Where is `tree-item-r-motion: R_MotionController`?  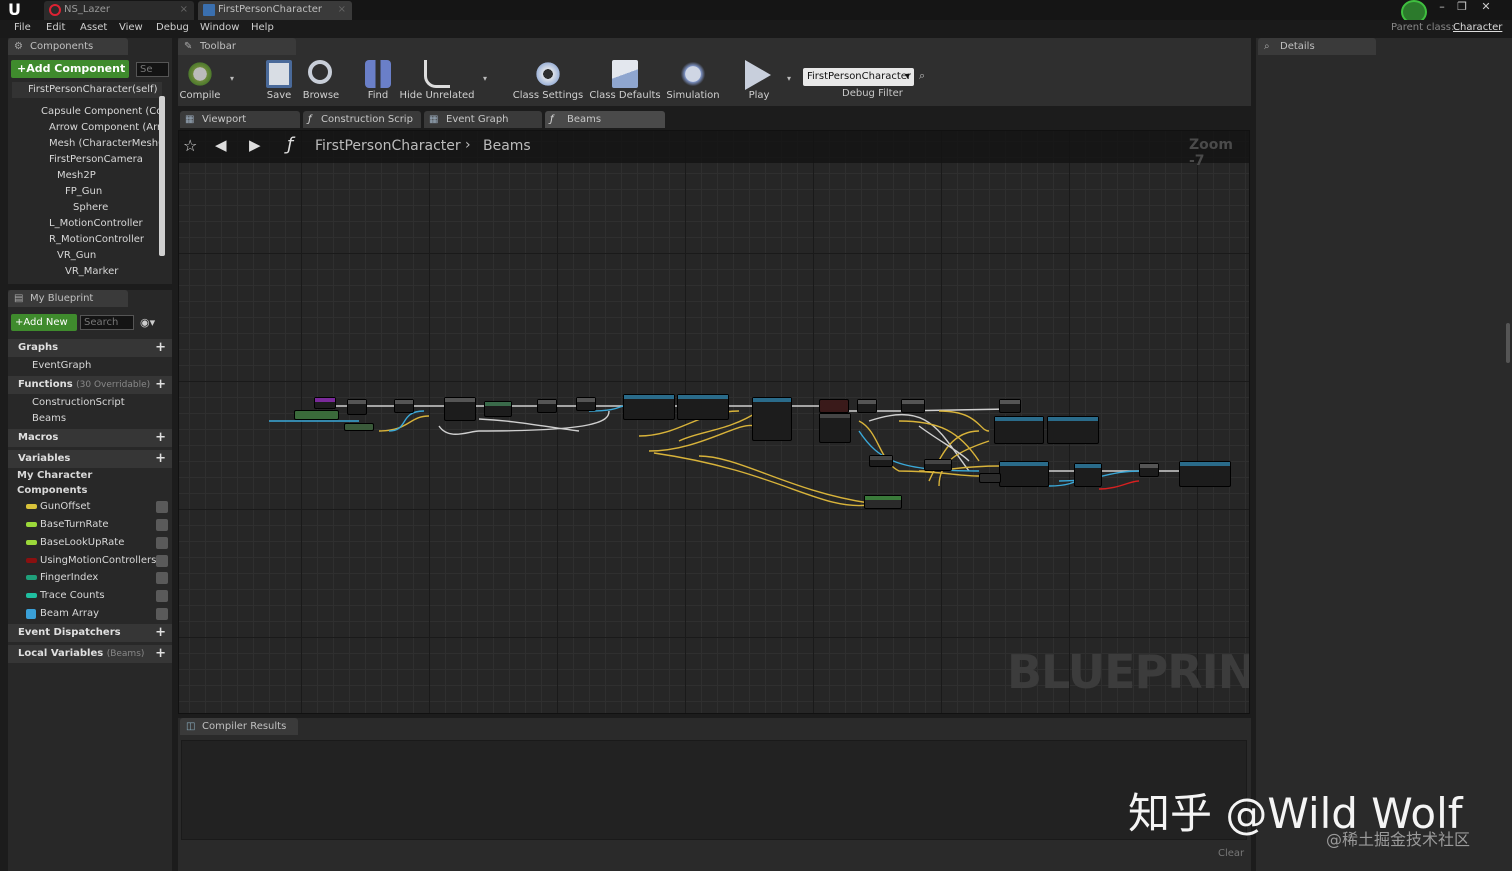 tree-item-r-motion: R_MotionController is located at coordinates (87, 240).